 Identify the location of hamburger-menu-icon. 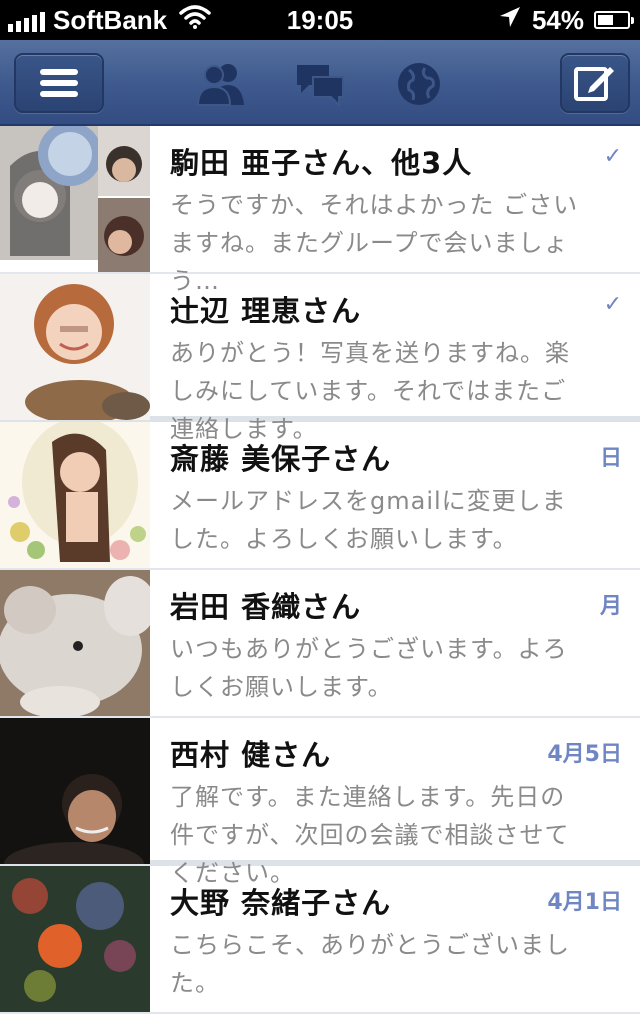
(59, 83).